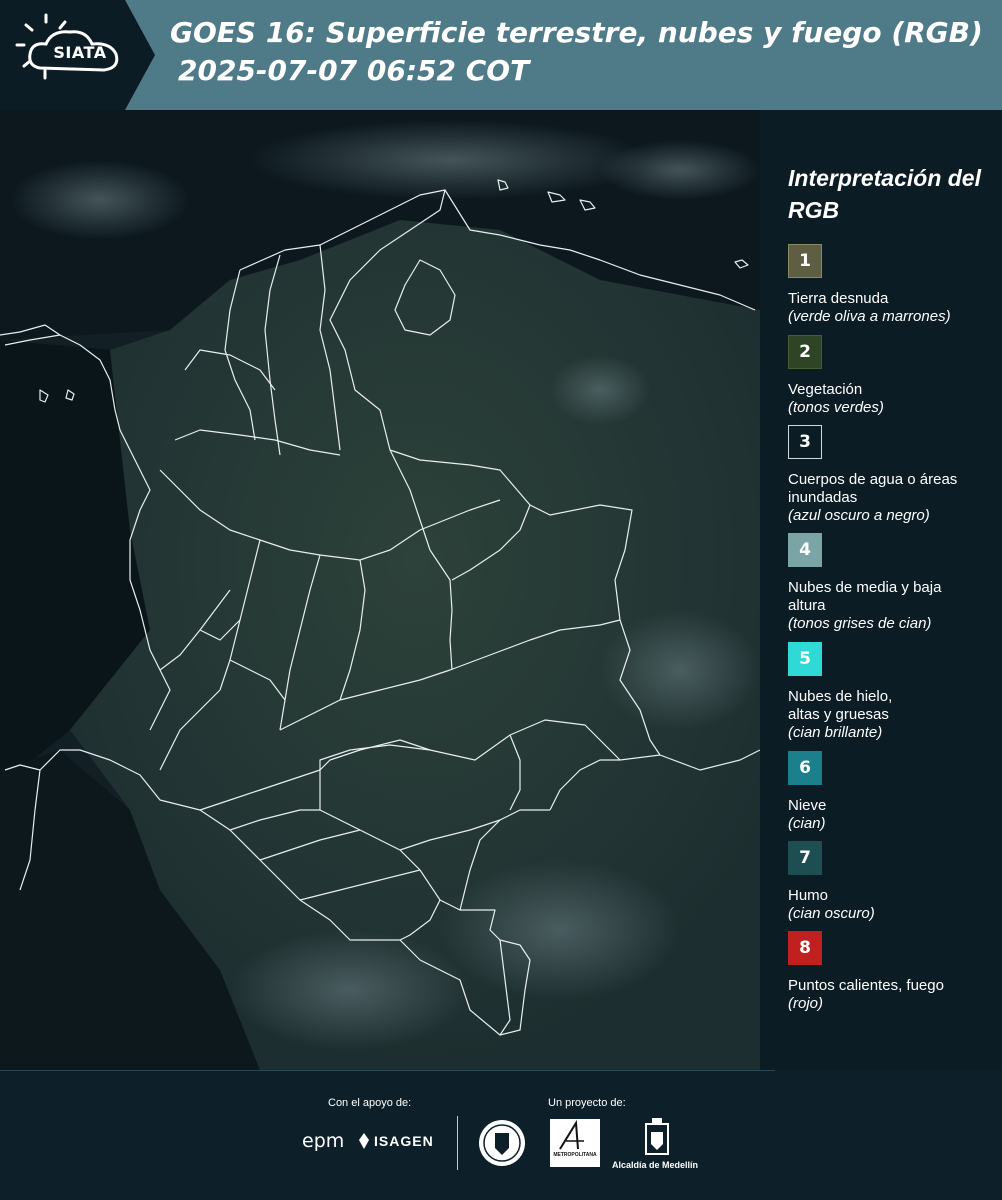 Image resolution: width=1002 pixels, height=1200 pixels. What do you see at coordinates (836, 407) in the screenshot?
I see `legend-note: (tonos verdes)` at bounding box center [836, 407].